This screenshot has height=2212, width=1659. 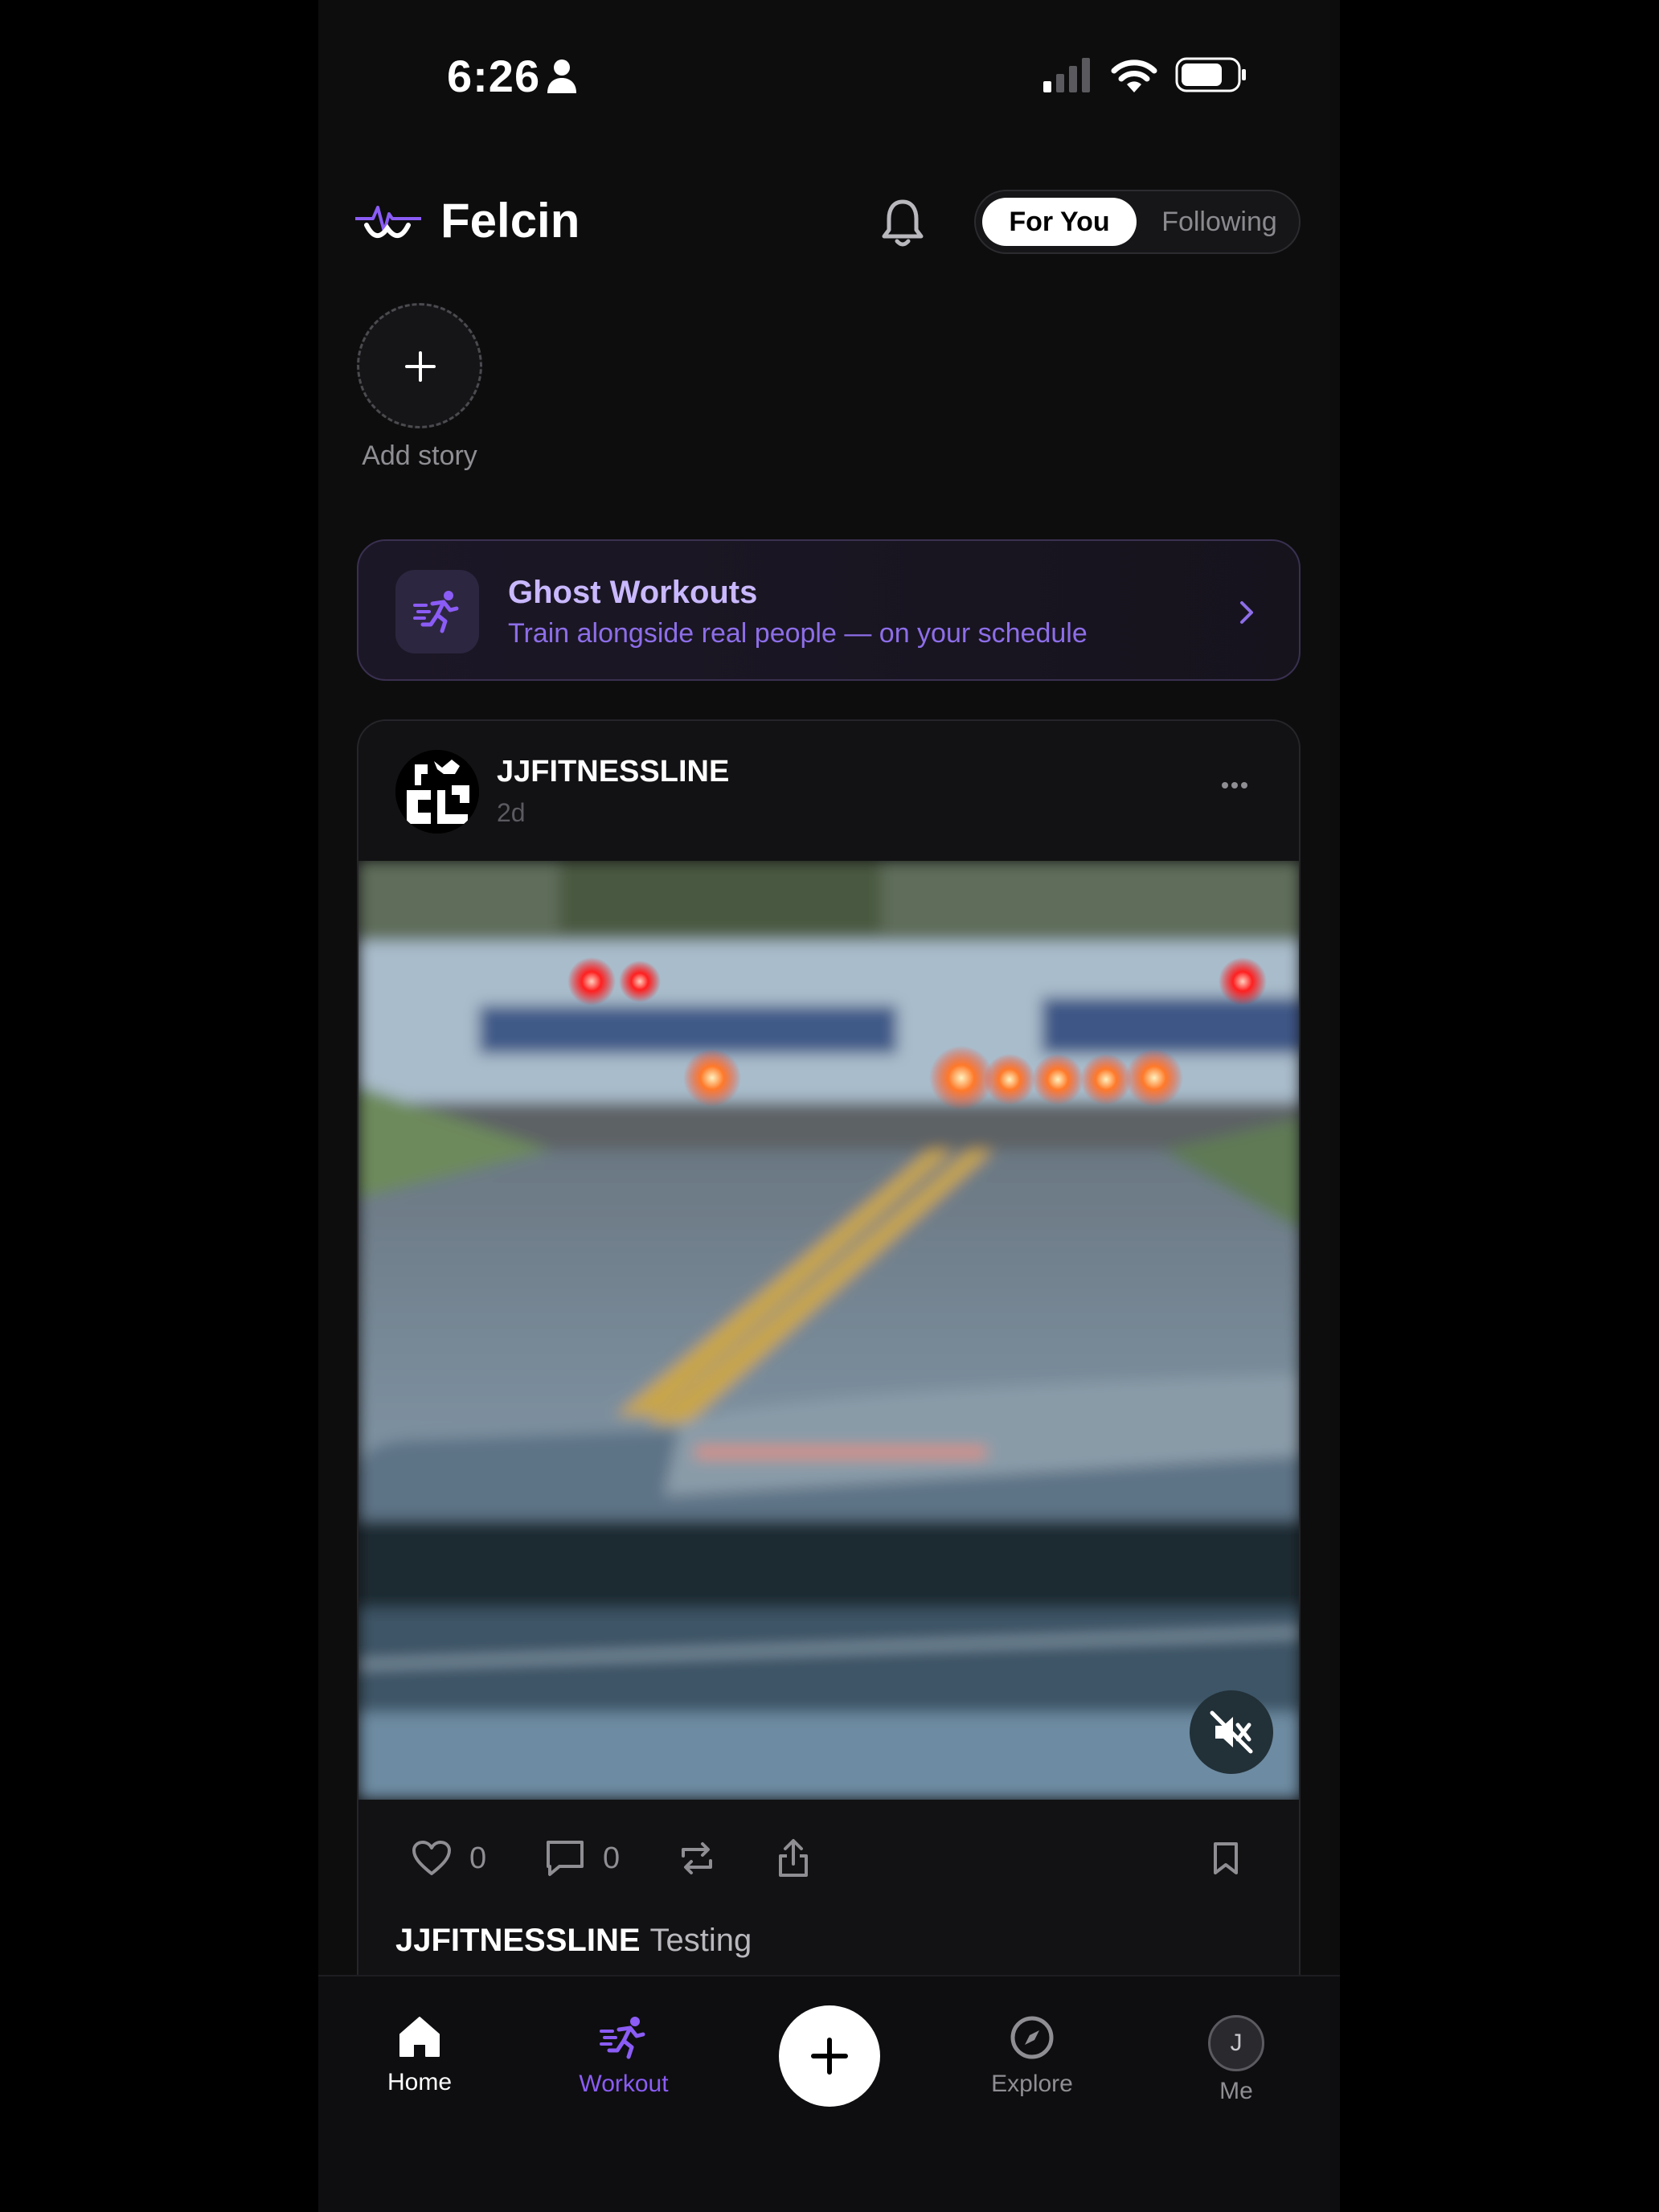 What do you see at coordinates (613, 772) in the screenshot?
I see `post-username: JJFITNESSLINE` at bounding box center [613, 772].